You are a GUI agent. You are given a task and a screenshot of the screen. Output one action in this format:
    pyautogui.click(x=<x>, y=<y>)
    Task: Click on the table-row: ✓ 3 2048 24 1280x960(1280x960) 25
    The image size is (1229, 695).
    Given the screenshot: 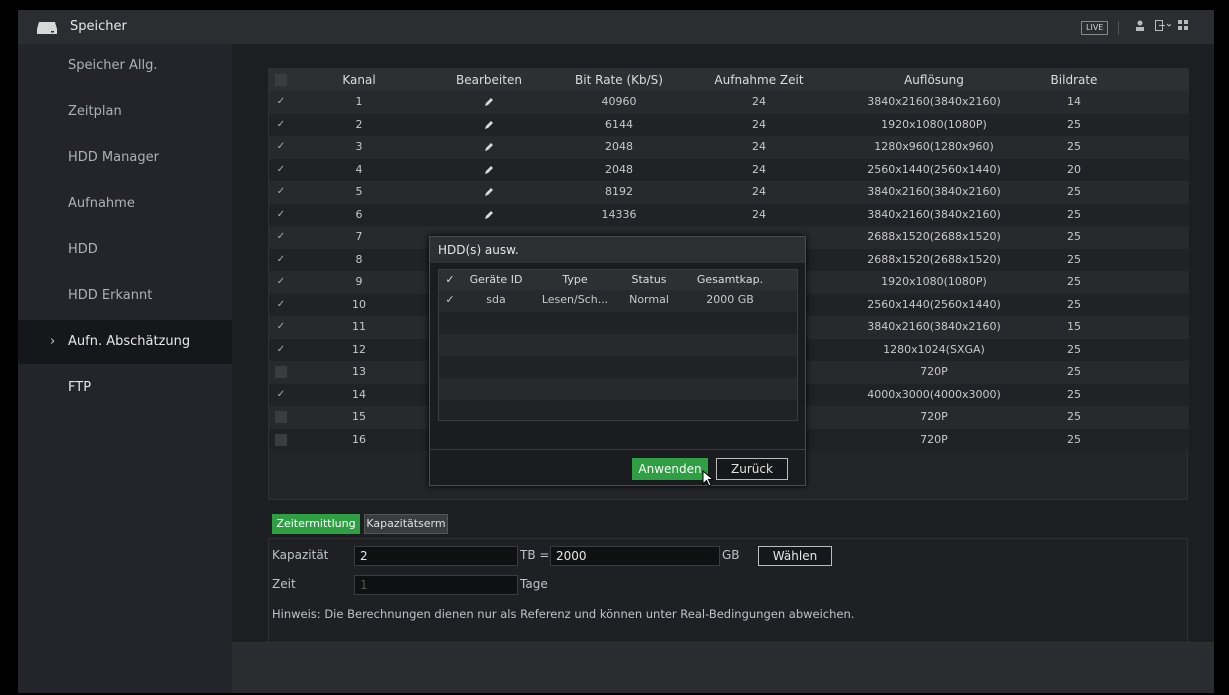 What is the action you would take?
    pyautogui.click(x=729, y=147)
    